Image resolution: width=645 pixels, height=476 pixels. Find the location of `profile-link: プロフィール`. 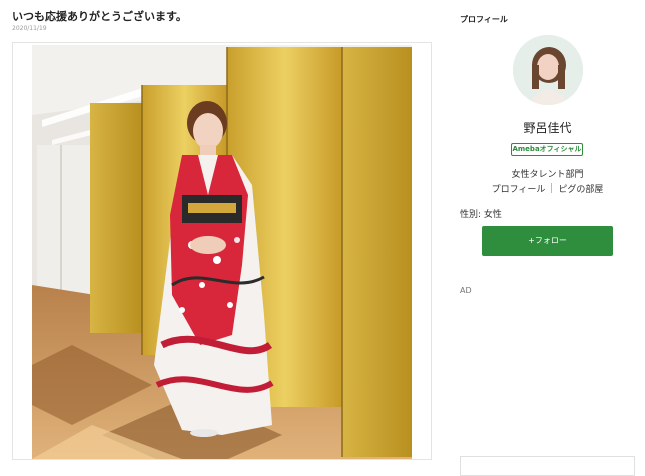

profile-link: プロフィール is located at coordinates (519, 190).